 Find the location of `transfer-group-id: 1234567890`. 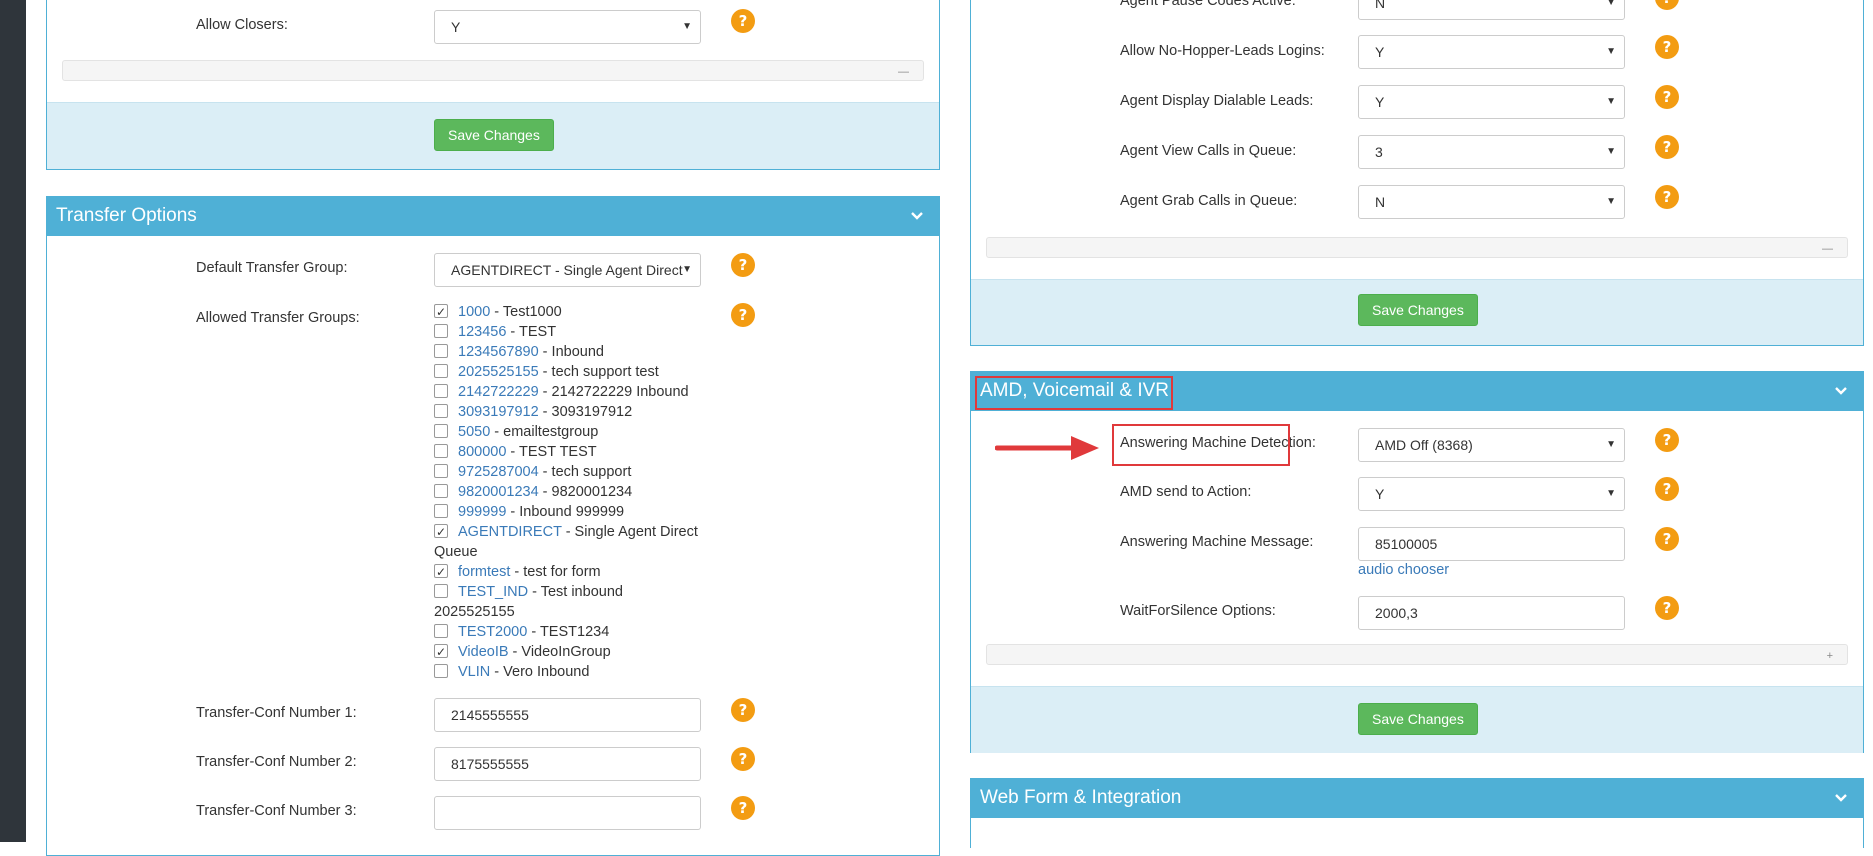

transfer-group-id: 1234567890 is located at coordinates (498, 352).